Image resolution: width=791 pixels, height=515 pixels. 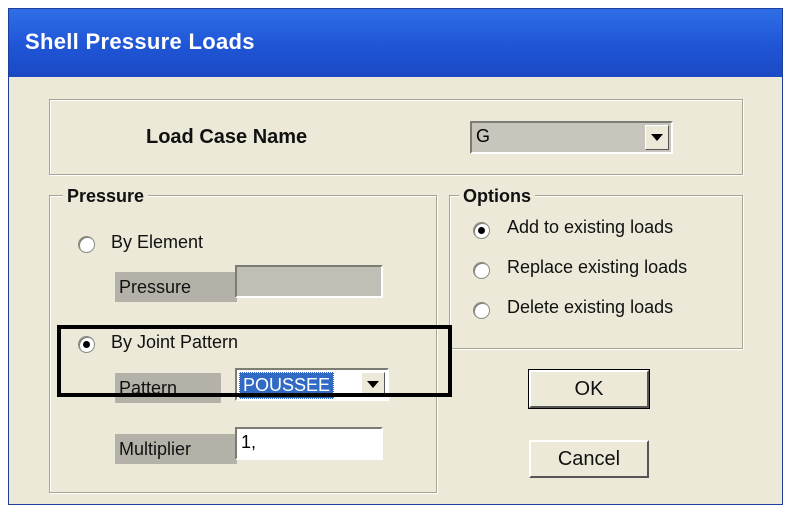 I want to click on multiplier-label: Multiplier, so click(x=176, y=449).